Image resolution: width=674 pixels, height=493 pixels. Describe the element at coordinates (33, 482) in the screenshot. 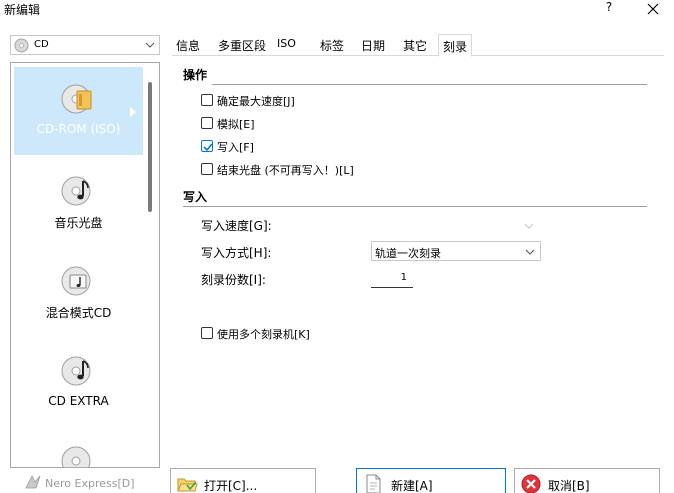

I see `nero-express-icon` at that location.